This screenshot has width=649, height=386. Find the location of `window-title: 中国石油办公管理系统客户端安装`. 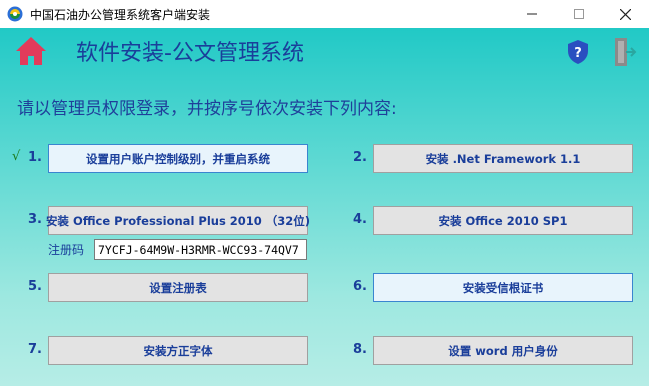

window-title: 中国石油办公管理系统客户端安装 is located at coordinates (120, 15).